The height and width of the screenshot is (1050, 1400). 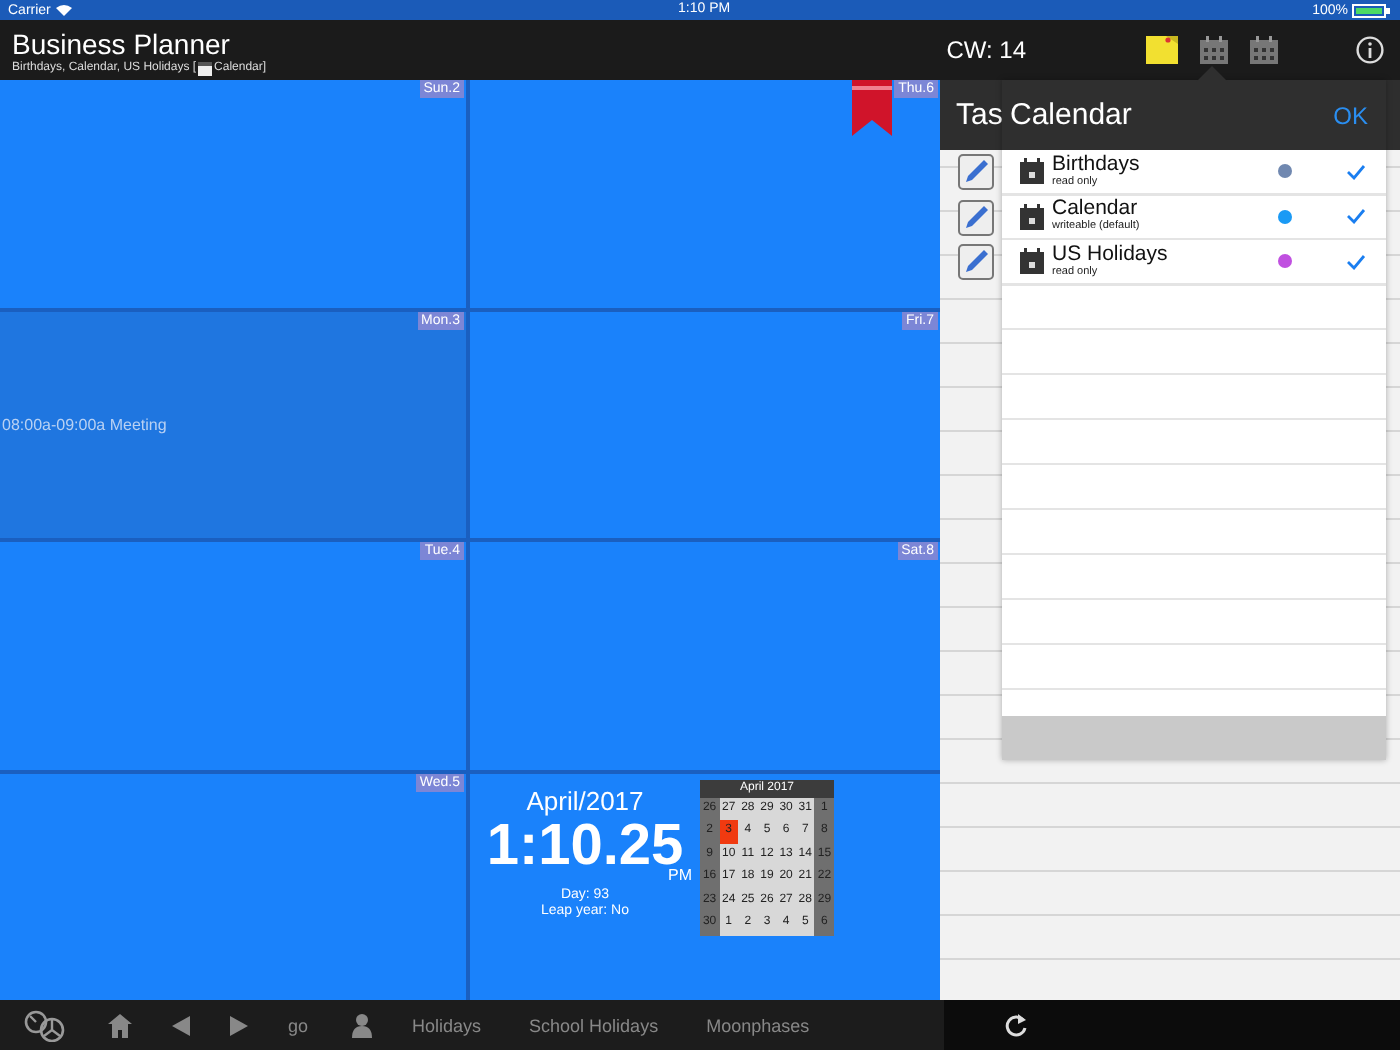 What do you see at coordinates (1095, 209) in the screenshot?
I see `calendar-name: Calendar` at bounding box center [1095, 209].